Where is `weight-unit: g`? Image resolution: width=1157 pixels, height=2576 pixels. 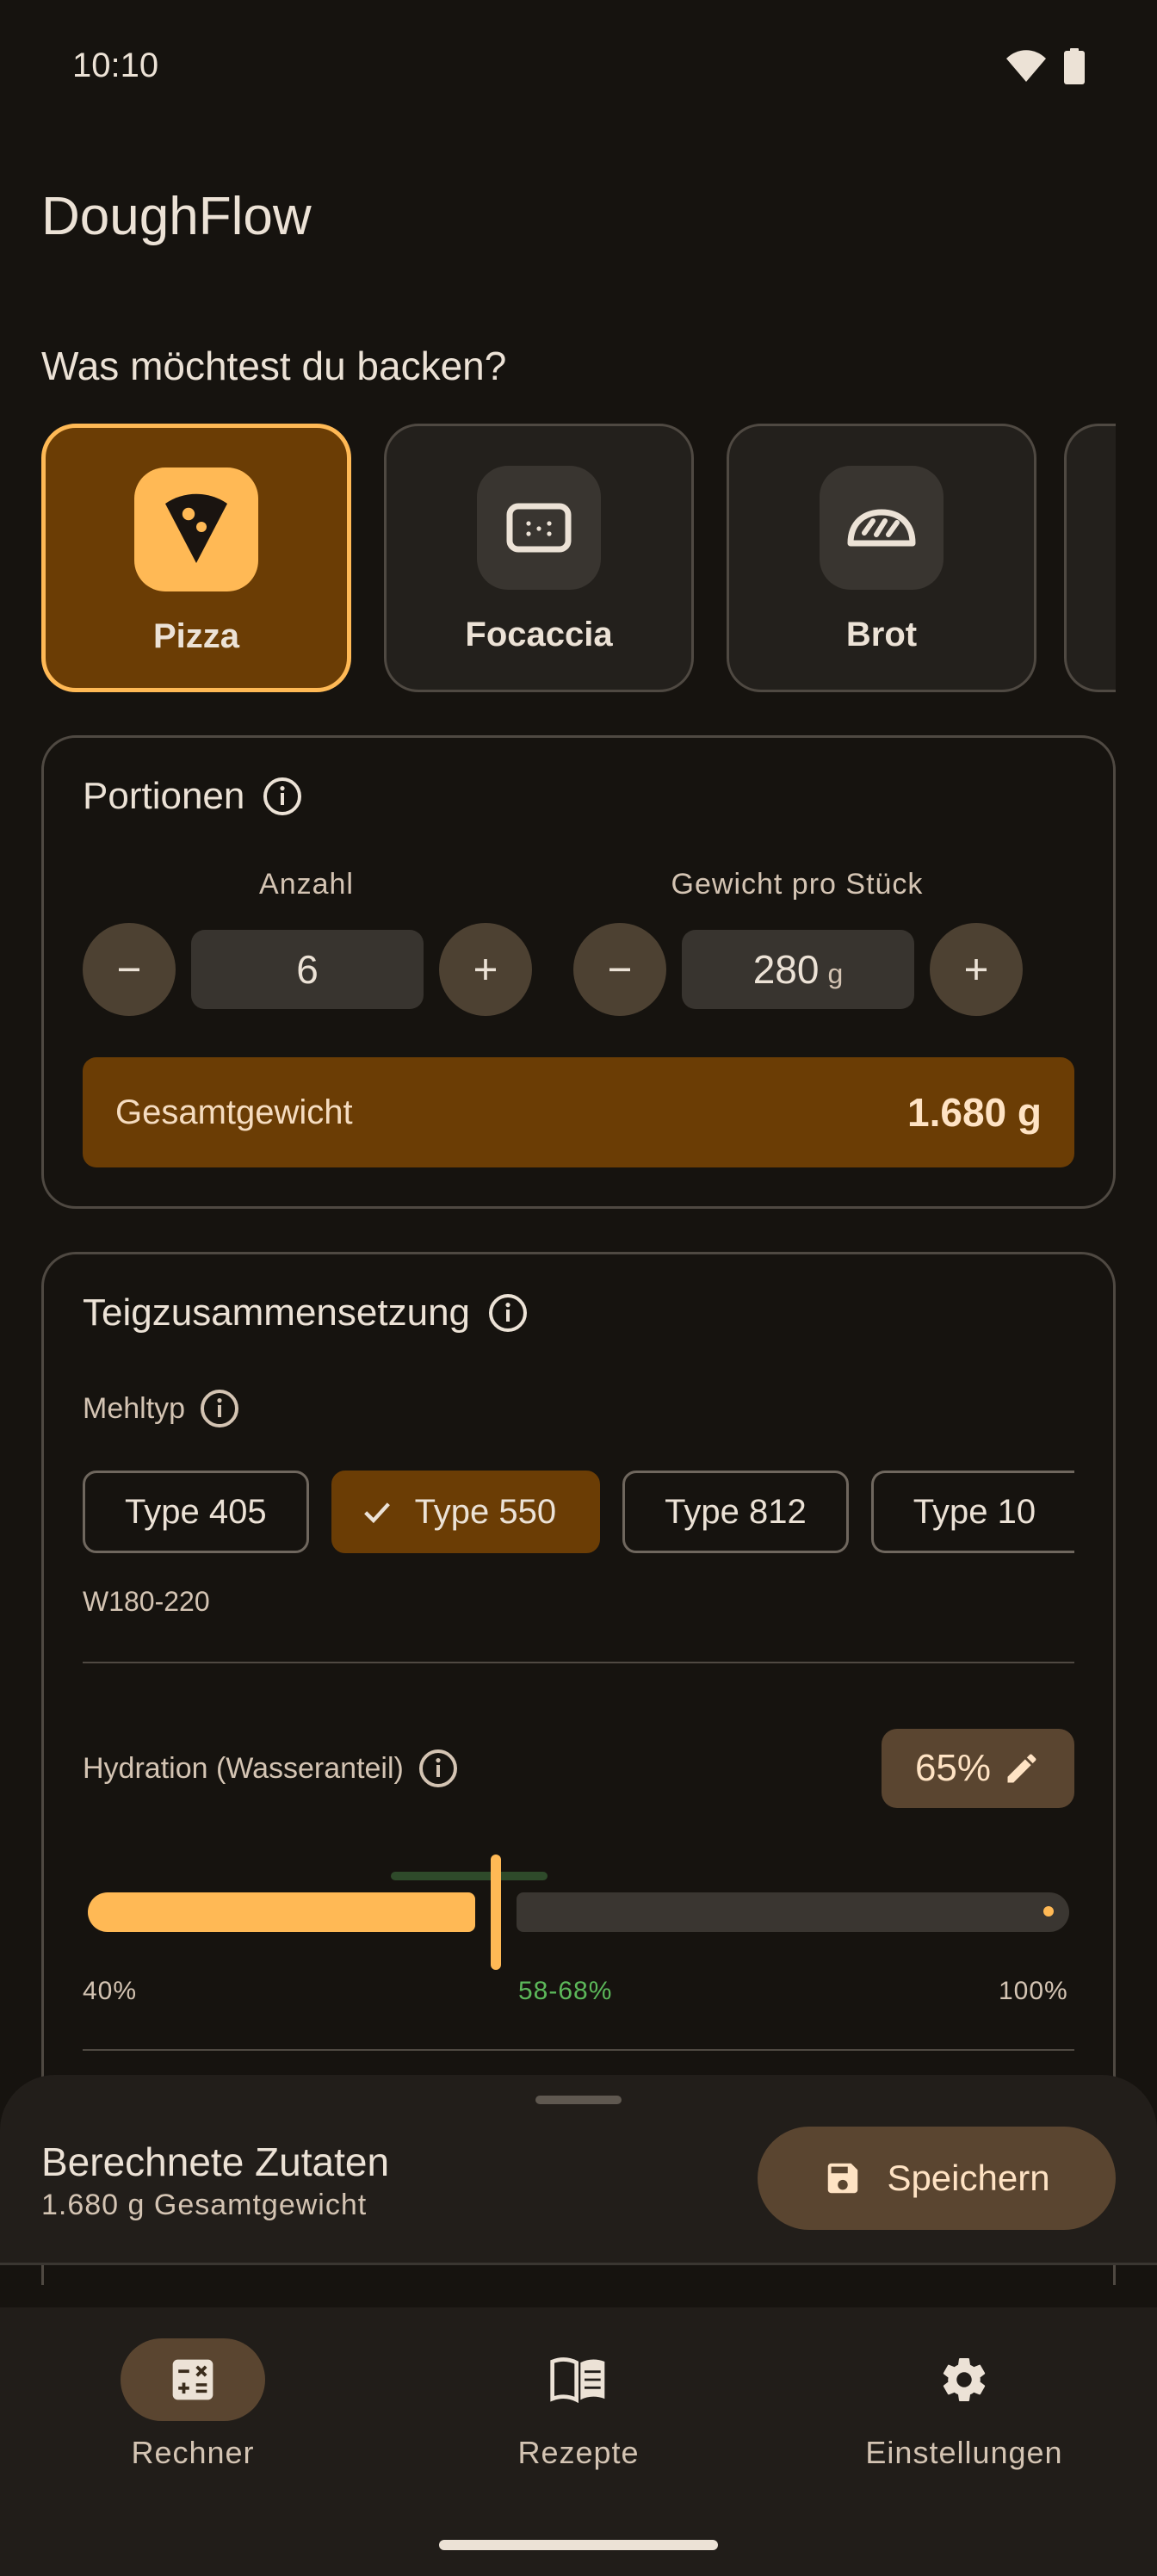
weight-unit: g is located at coordinates (835, 973).